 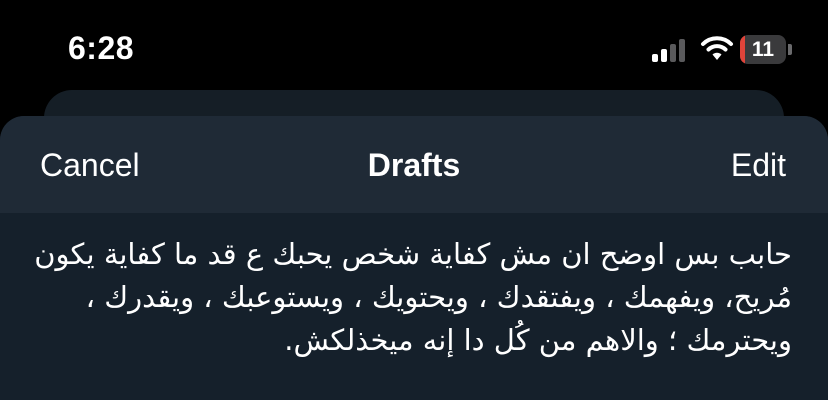 I want to click on wifi-icon, so click(x=717, y=48).